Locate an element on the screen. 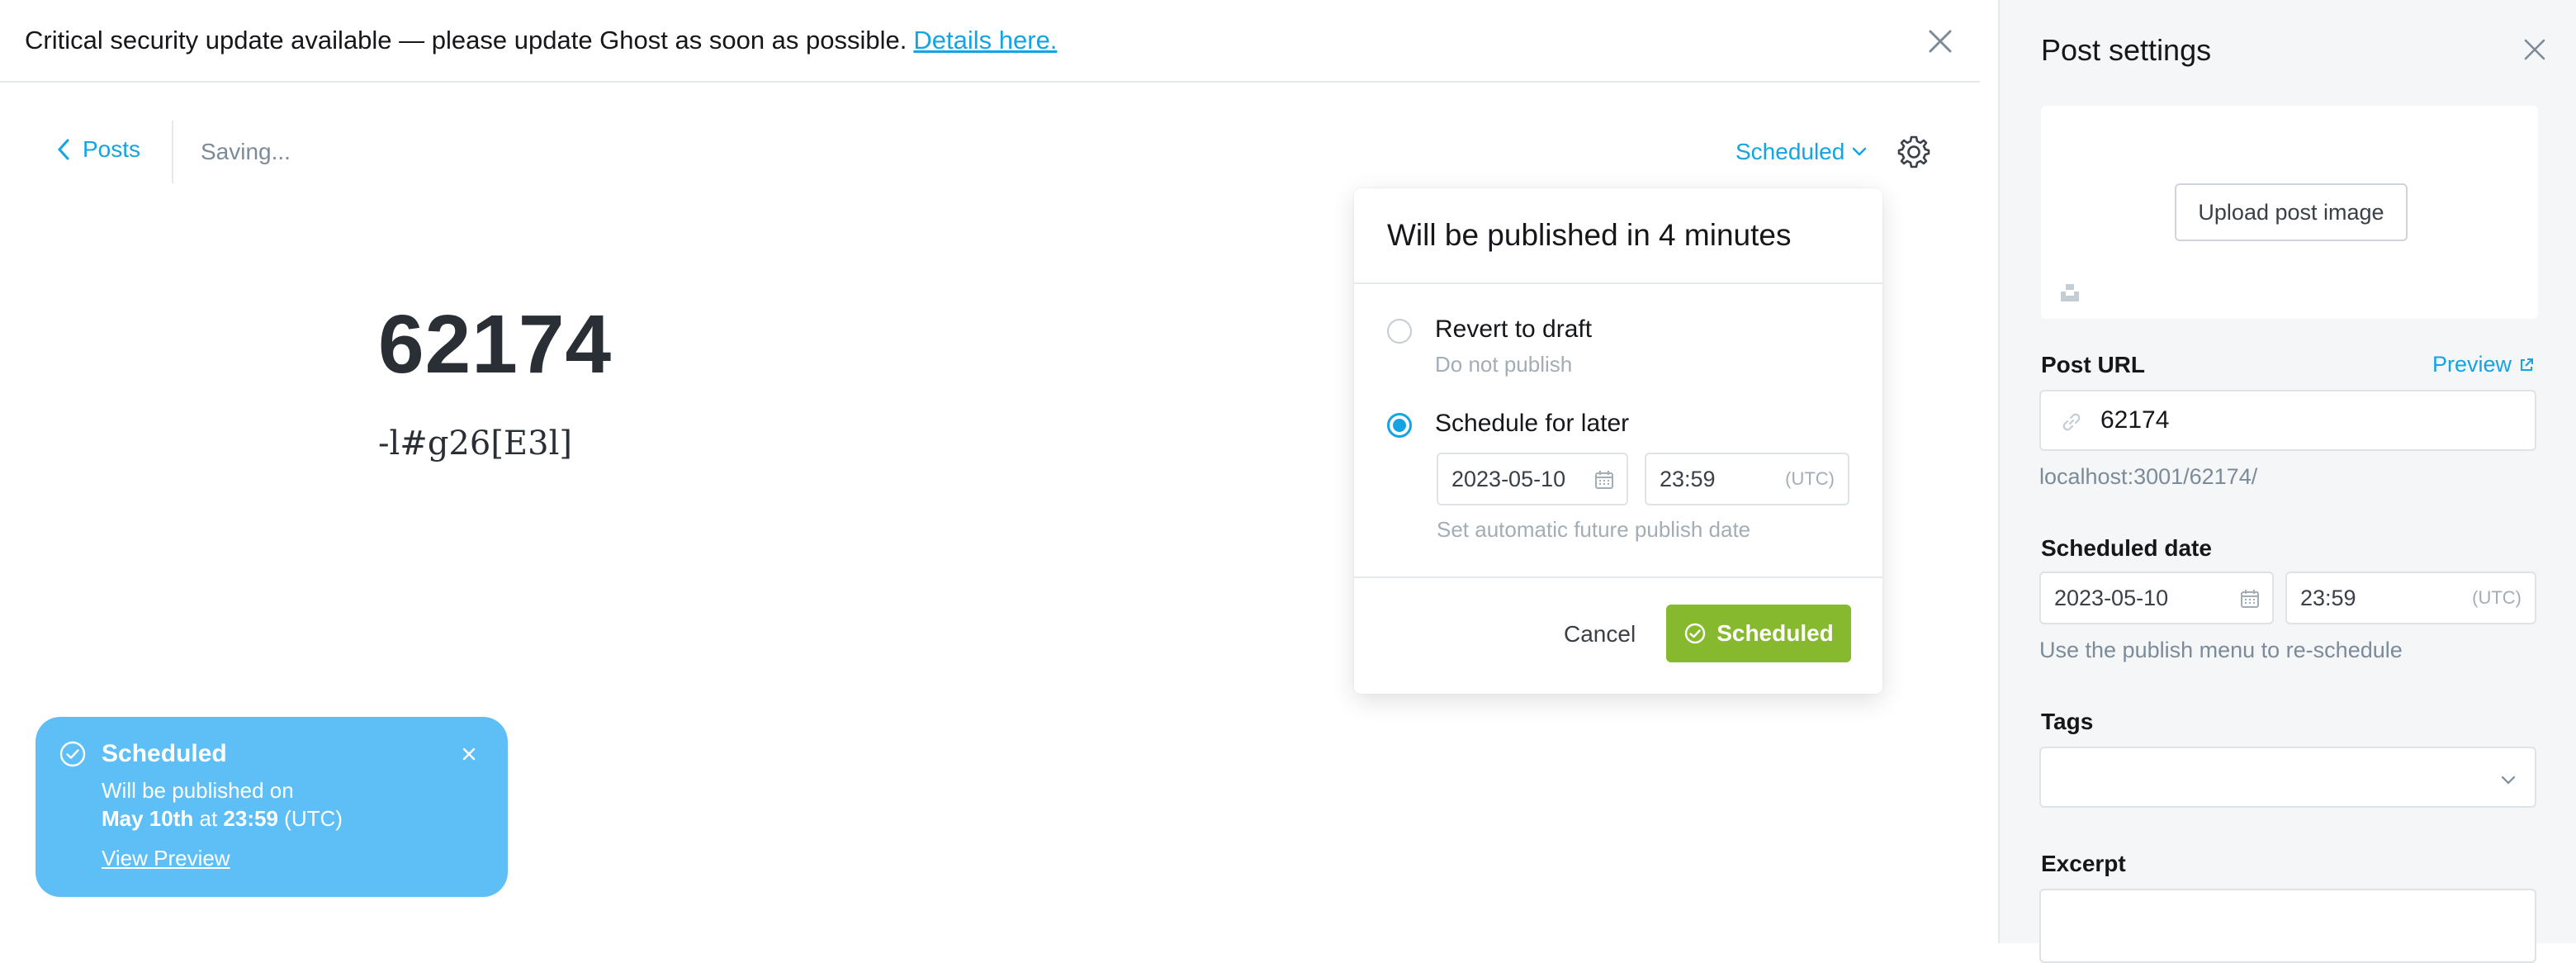 The height and width of the screenshot is (963, 2576). revert-to-draft-option: Revert to draft Do not publish is located at coordinates (1489, 346).